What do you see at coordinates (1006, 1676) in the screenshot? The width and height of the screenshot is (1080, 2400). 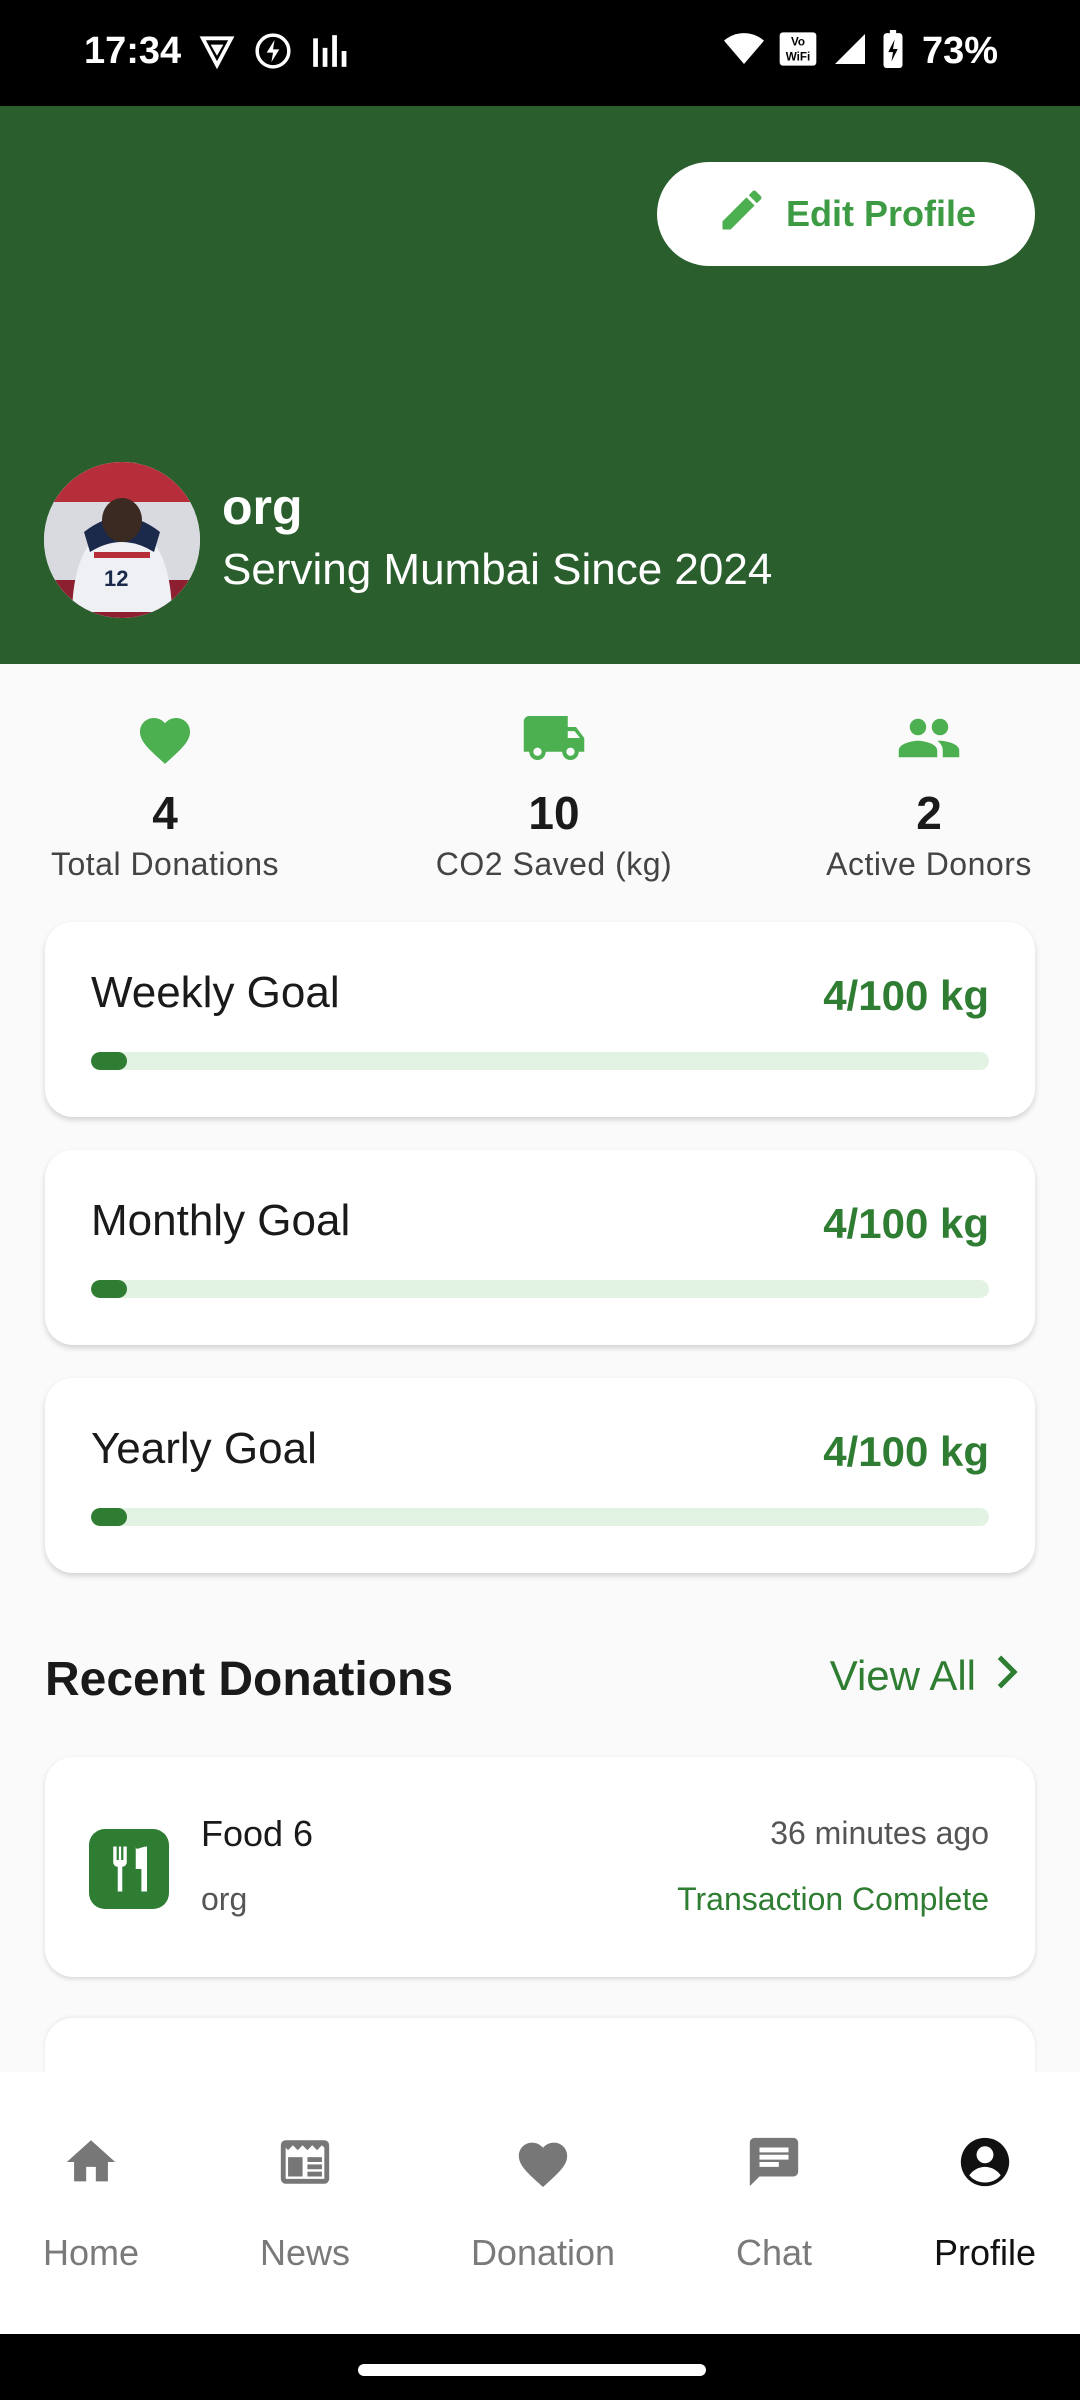 I see `chevron-right-icon` at bounding box center [1006, 1676].